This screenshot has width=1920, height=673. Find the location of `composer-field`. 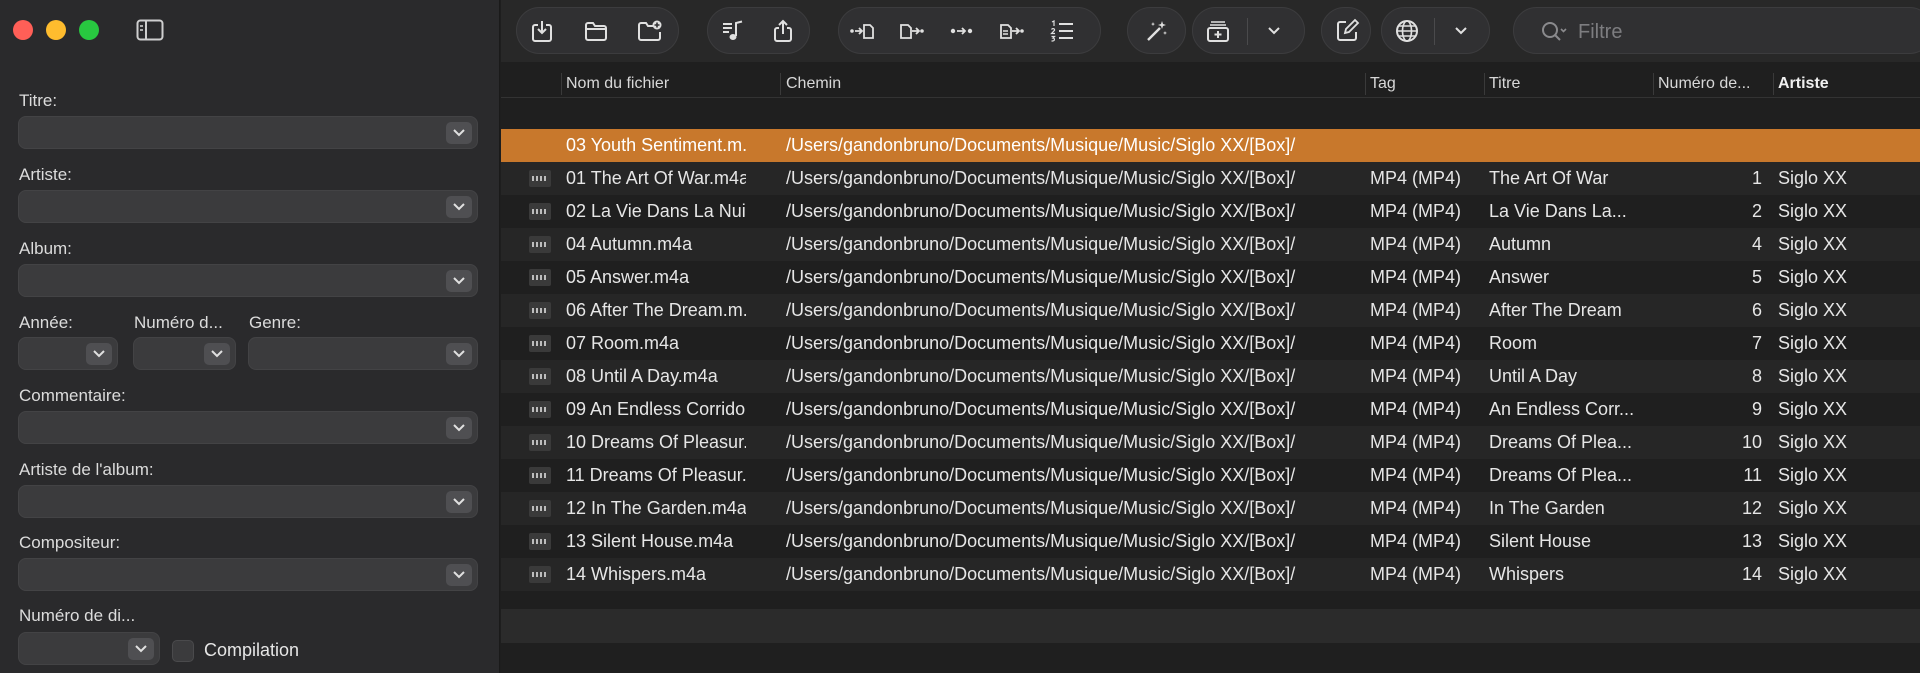

composer-field is located at coordinates (248, 574).